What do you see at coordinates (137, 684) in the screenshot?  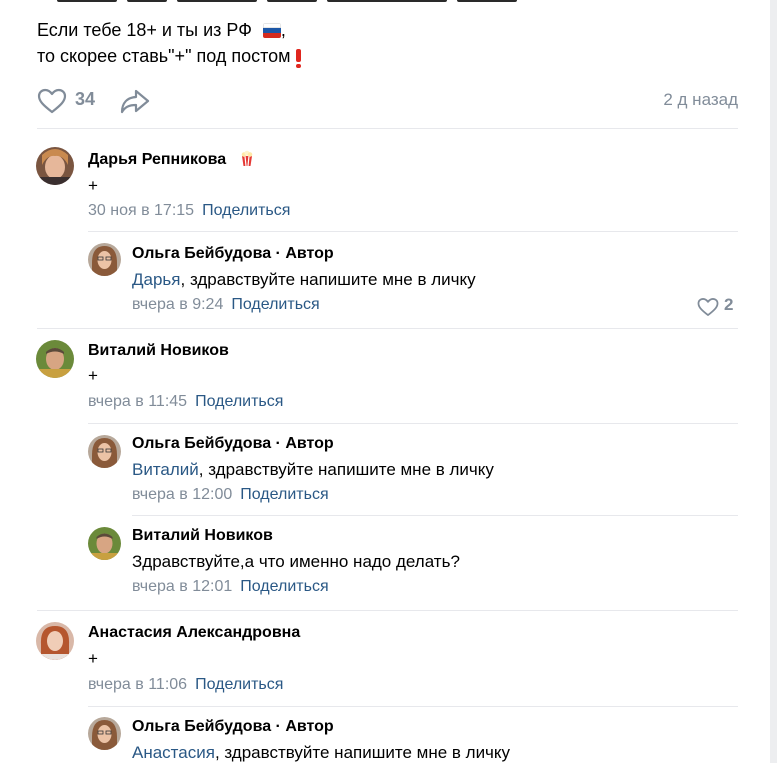 I see `comment-date: вчера в 11:06` at bounding box center [137, 684].